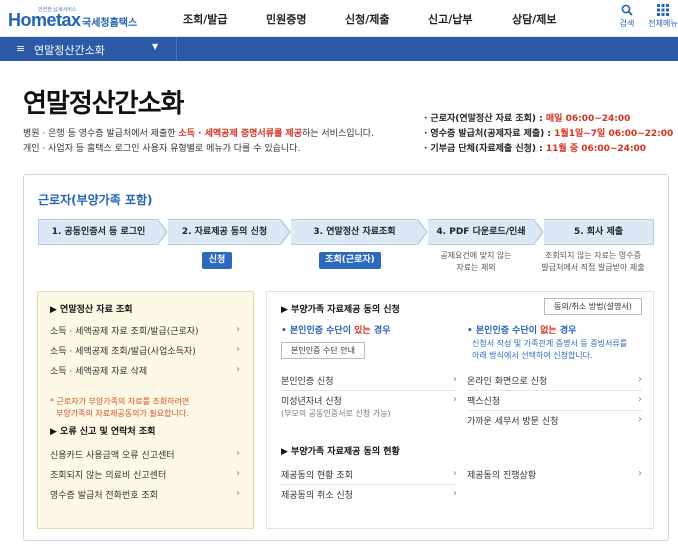 Image resolution: width=678 pixels, height=553 pixels. I want to click on link-label: 영수증 발급처 전화번호 조회, so click(104, 496).